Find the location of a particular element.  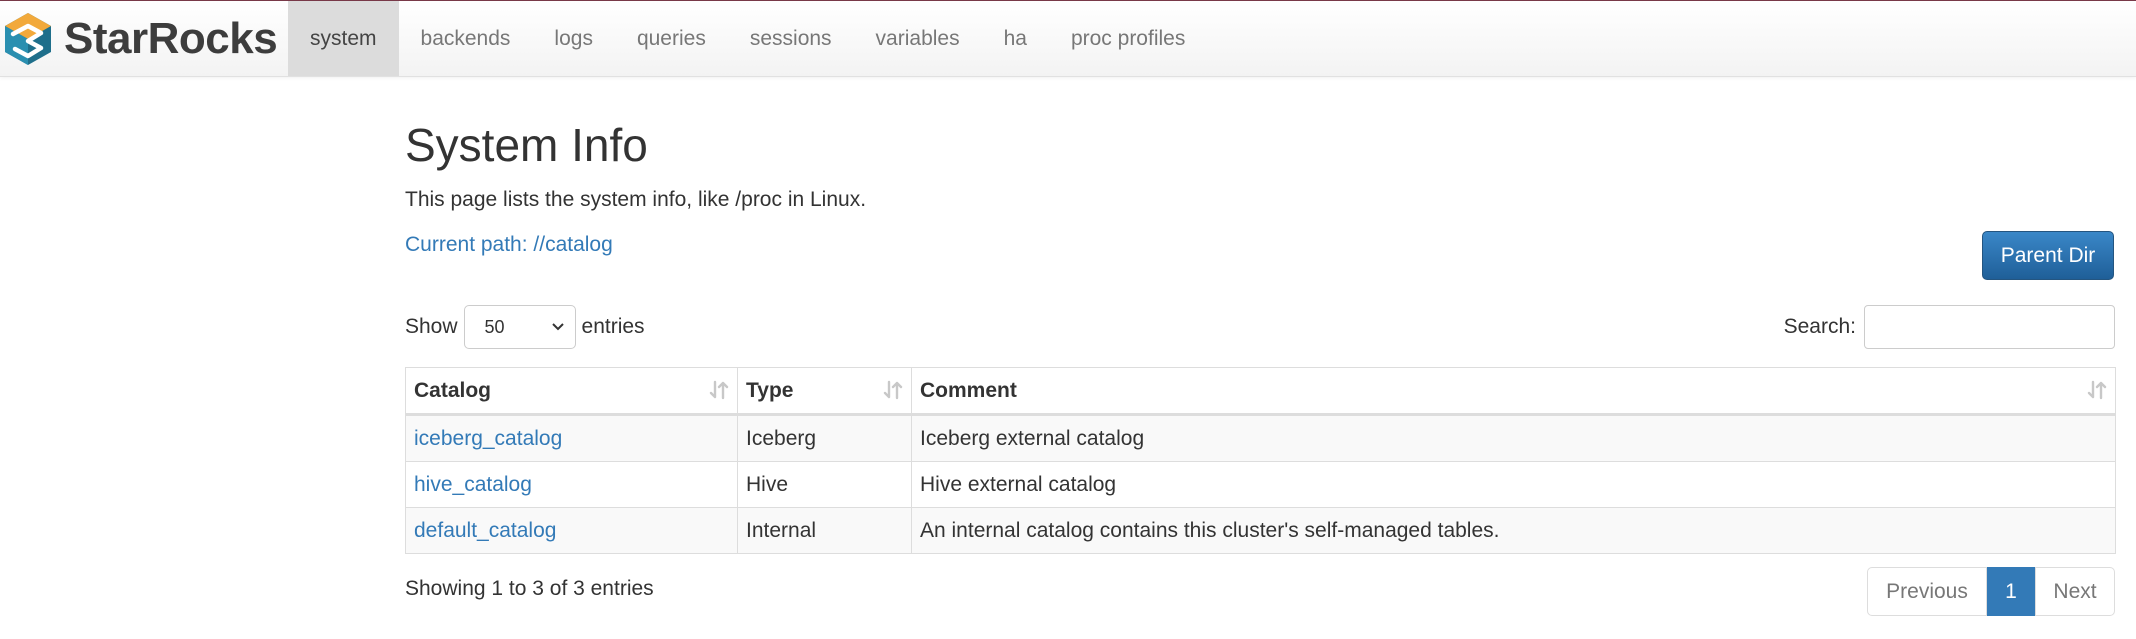

column-header-label: Catalog is located at coordinates (453, 390).